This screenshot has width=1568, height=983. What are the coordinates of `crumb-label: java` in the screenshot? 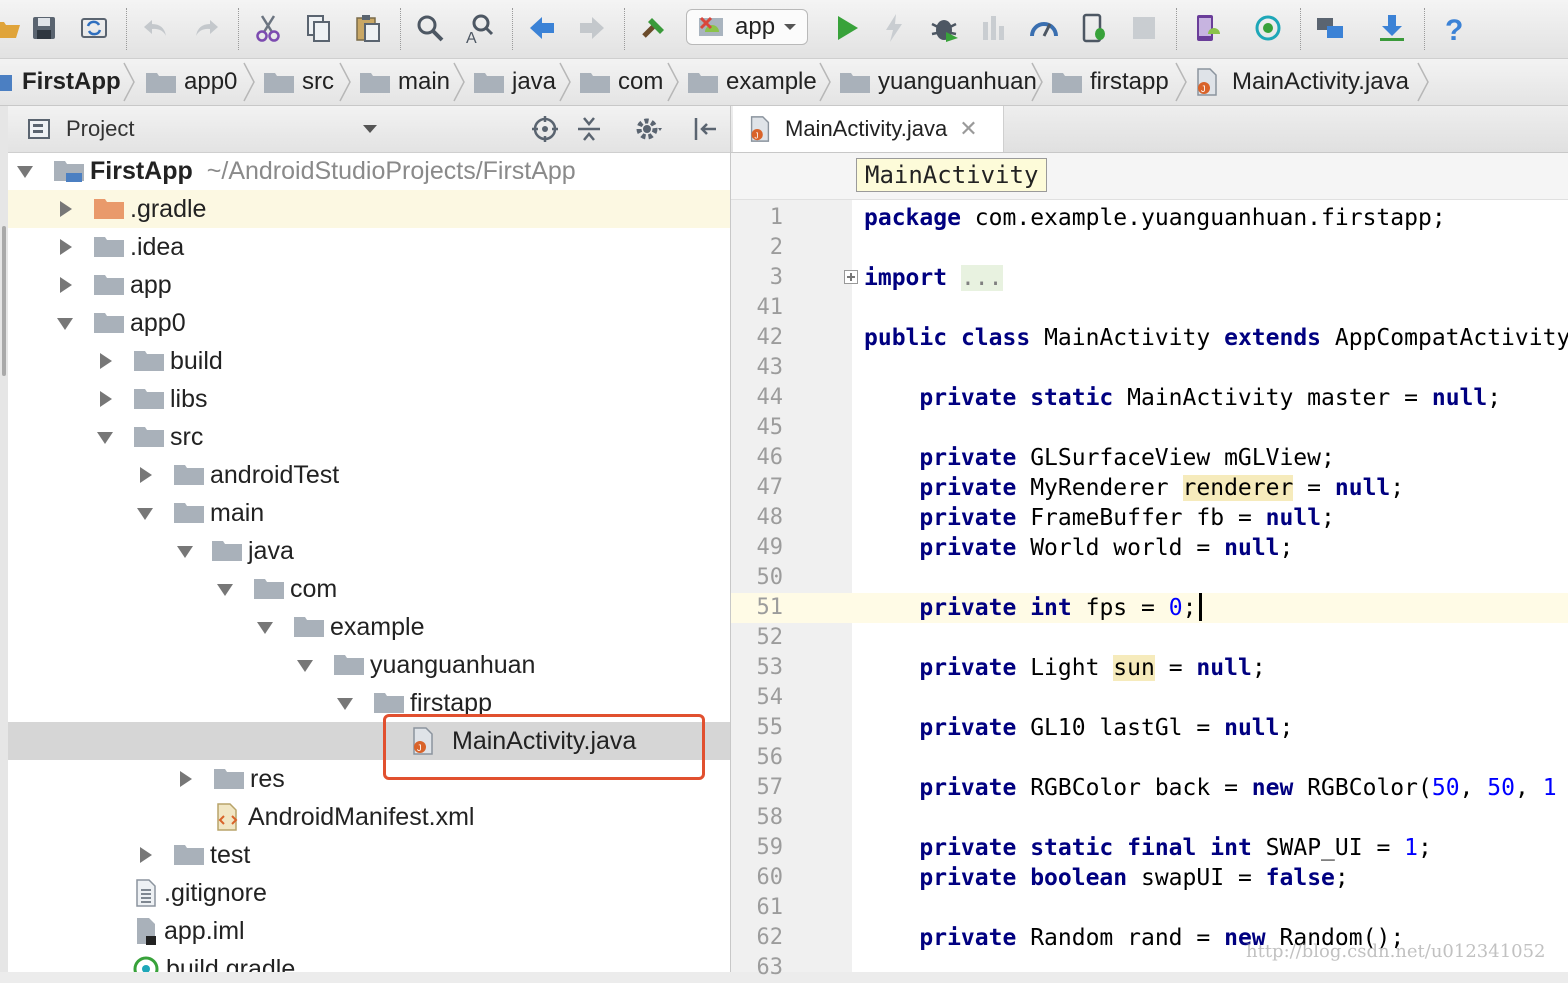 It's located at (534, 81).